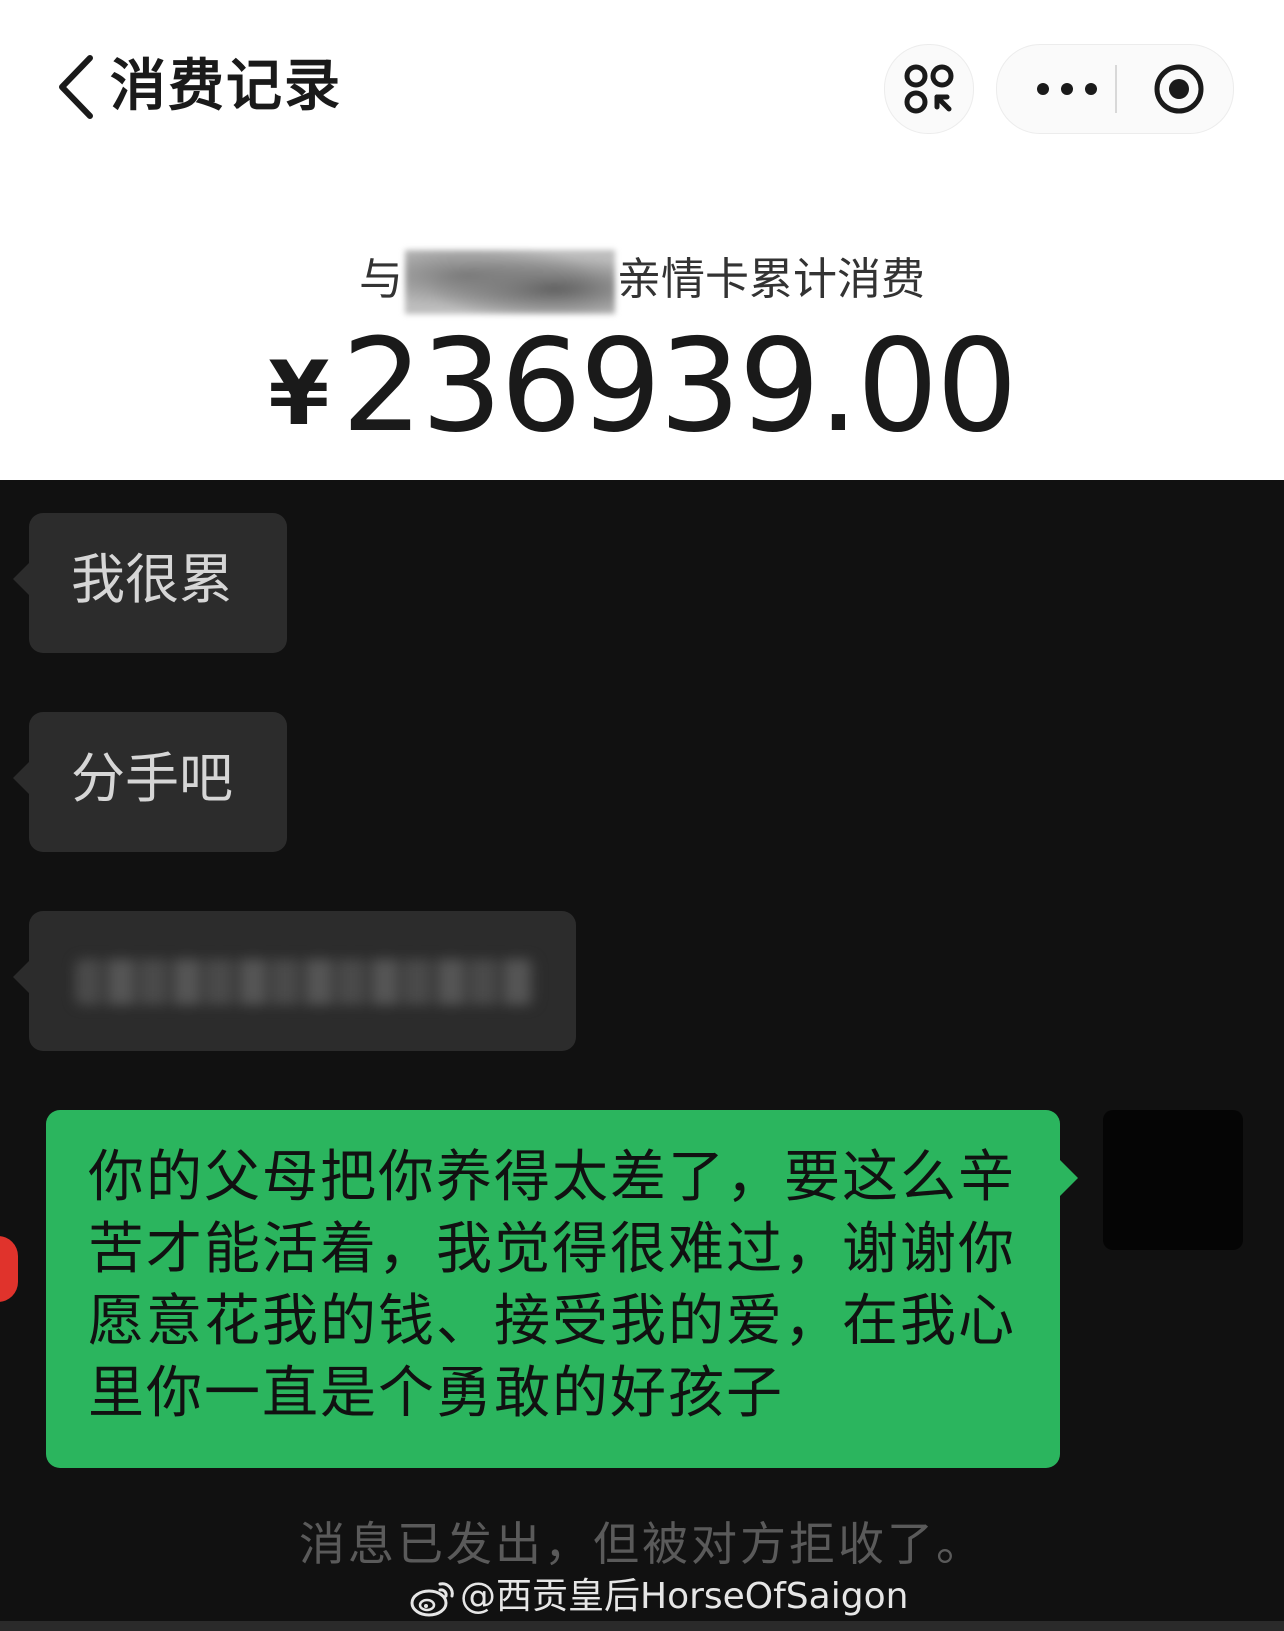 The height and width of the screenshot is (1631, 1284). I want to click on page-title: 消费记录, so click(226, 86).